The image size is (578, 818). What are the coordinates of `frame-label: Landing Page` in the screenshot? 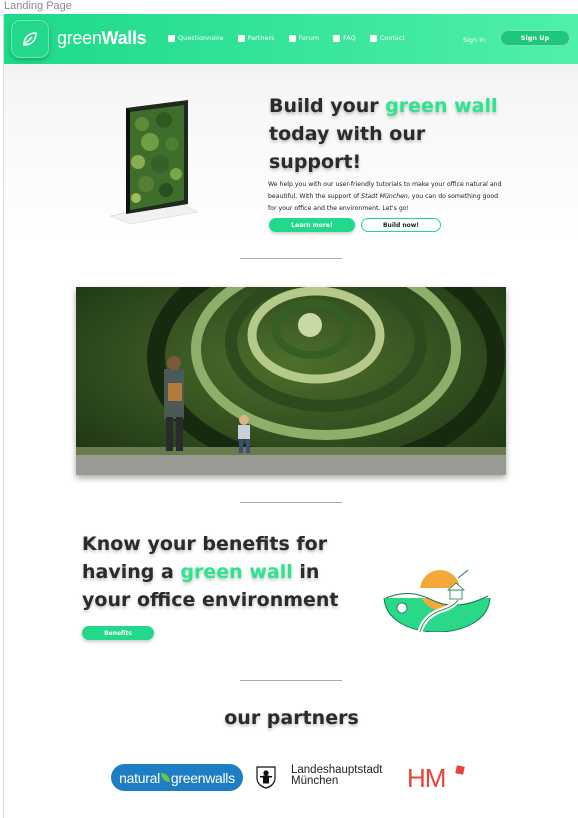 It's located at (38, 6).